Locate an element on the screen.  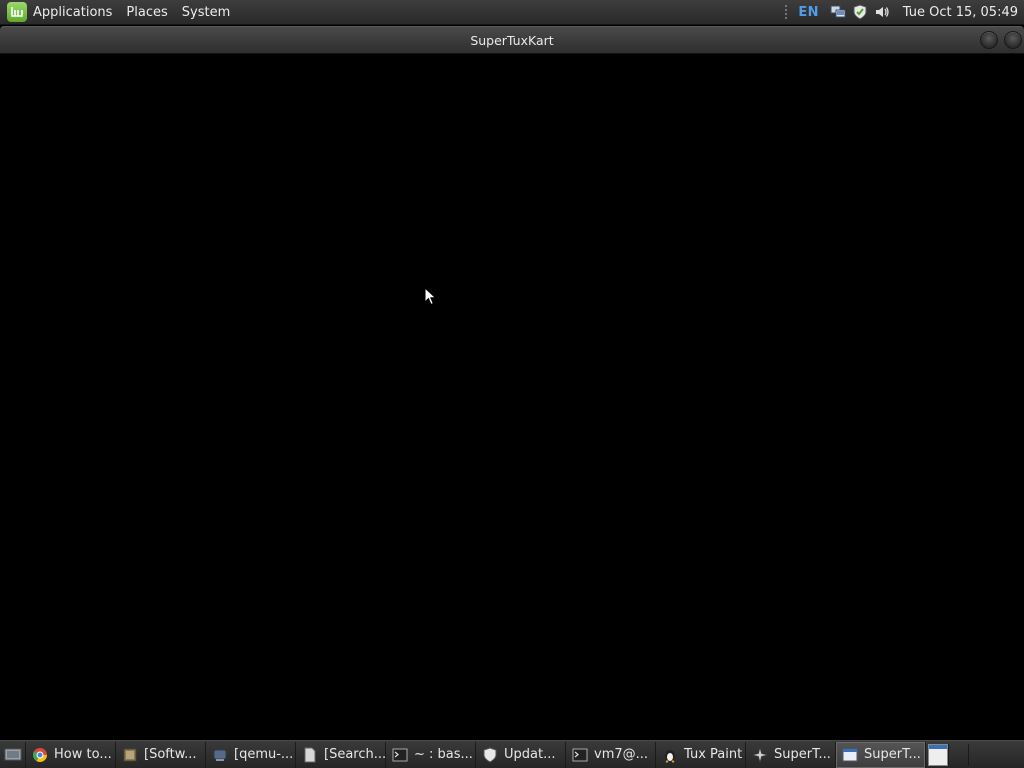
tray-separator is located at coordinates (786, 12).